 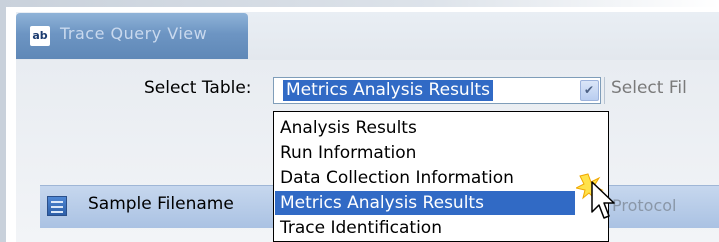 What do you see at coordinates (649, 88) in the screenshot?
I see `select-file-label: Select Fil` at bounding box center [649, 88].